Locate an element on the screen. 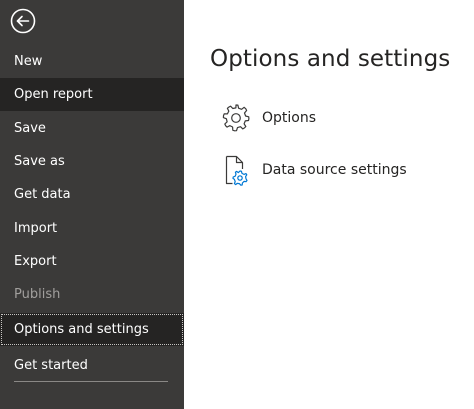  sidebar-separator is located at coordinates (91, 381).